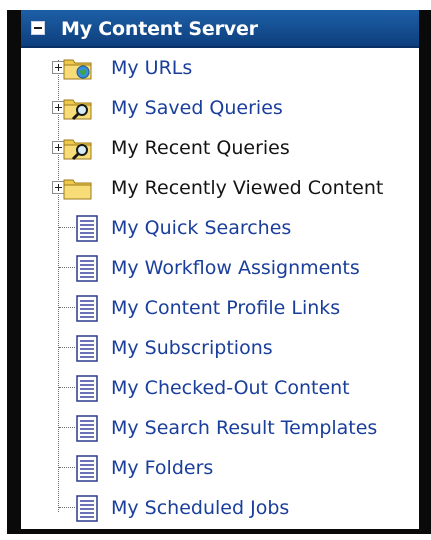 Image resolution: width=431 pixels, height=540 pixels. I want to click on tree-item-my-scheduled-jobs: My Scheduled Jobs, so click(220, 508).